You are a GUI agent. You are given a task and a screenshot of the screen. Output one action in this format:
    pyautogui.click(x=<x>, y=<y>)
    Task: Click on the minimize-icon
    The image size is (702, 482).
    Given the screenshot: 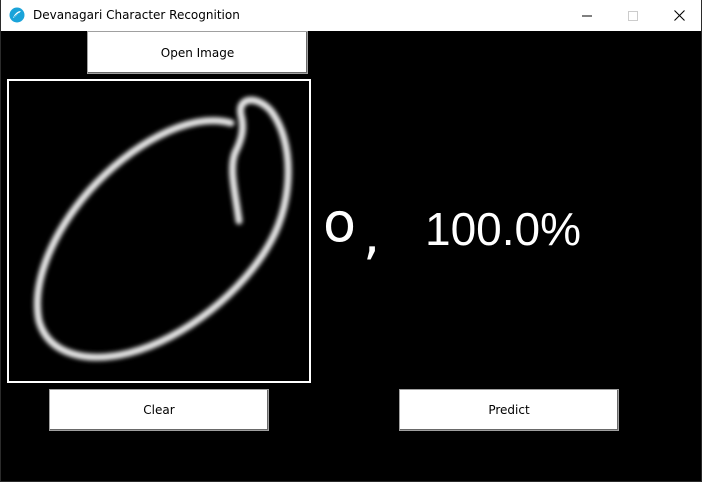 What is the action you would take?
    pyautogui.click(x=587, y=15)
    